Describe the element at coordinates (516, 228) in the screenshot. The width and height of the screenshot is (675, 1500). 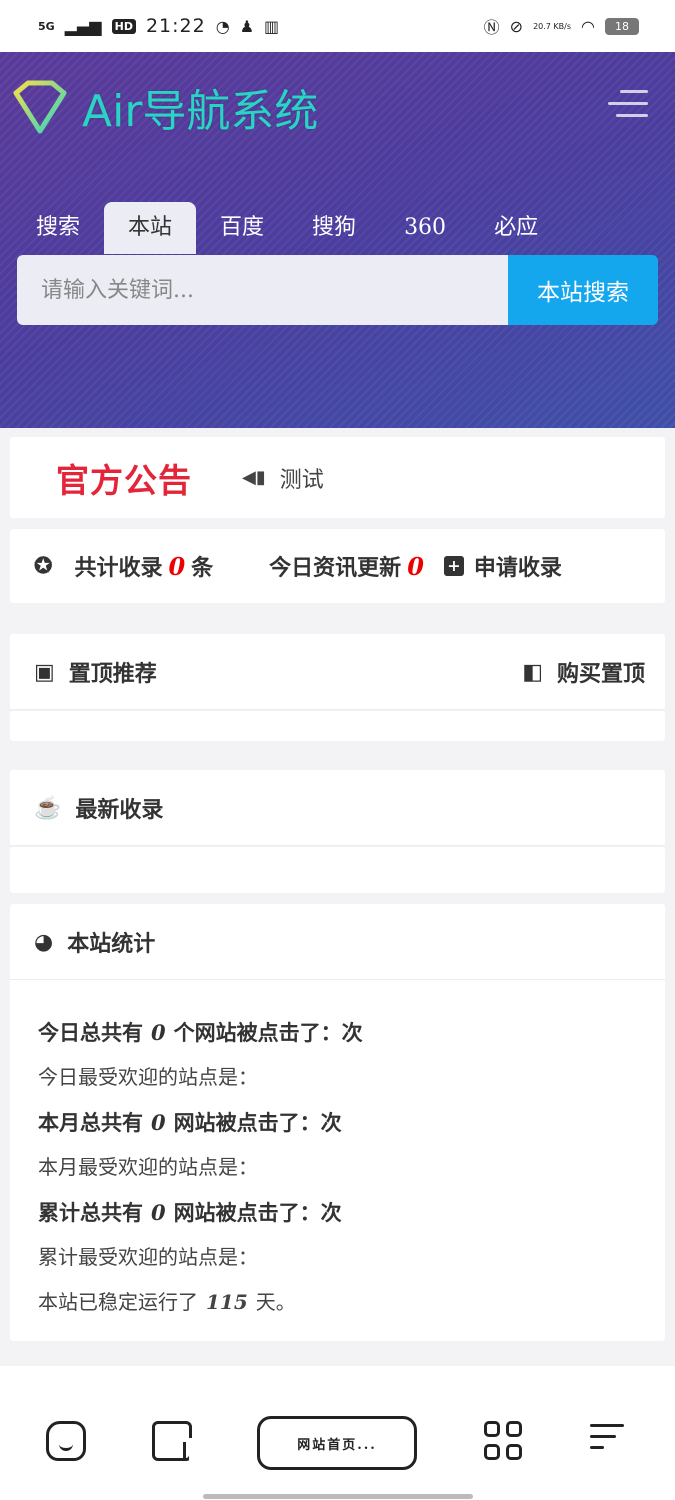
I see `tab-bing: 必应` at that location.